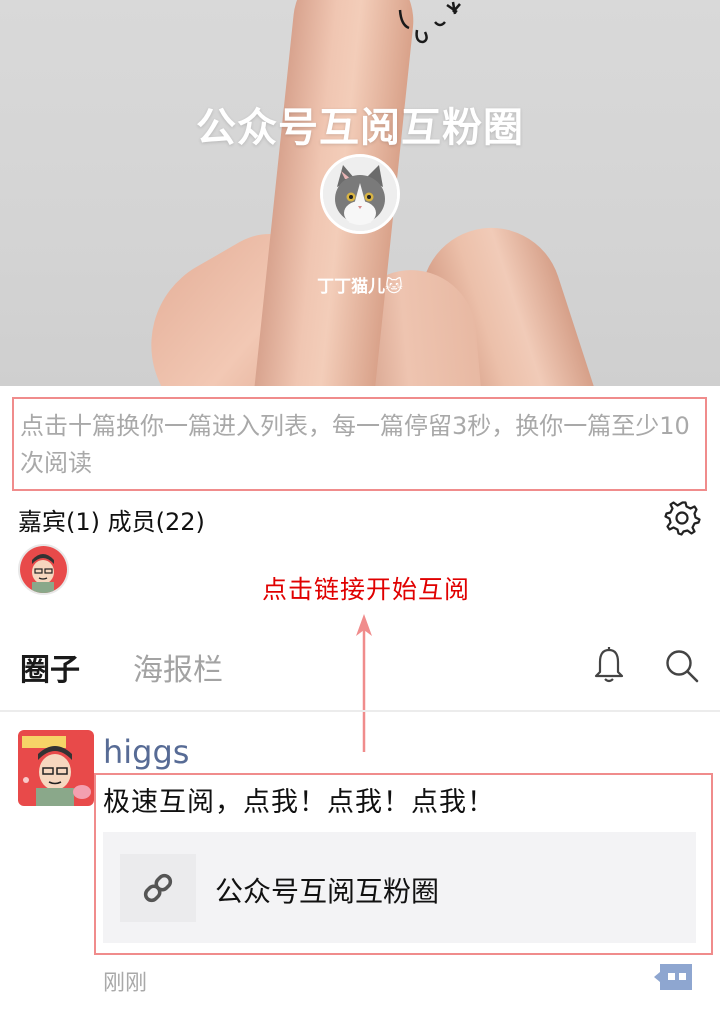  Describe the element at coordinates (609, 665) in the screenshot. I see `bell-icon` at that location.